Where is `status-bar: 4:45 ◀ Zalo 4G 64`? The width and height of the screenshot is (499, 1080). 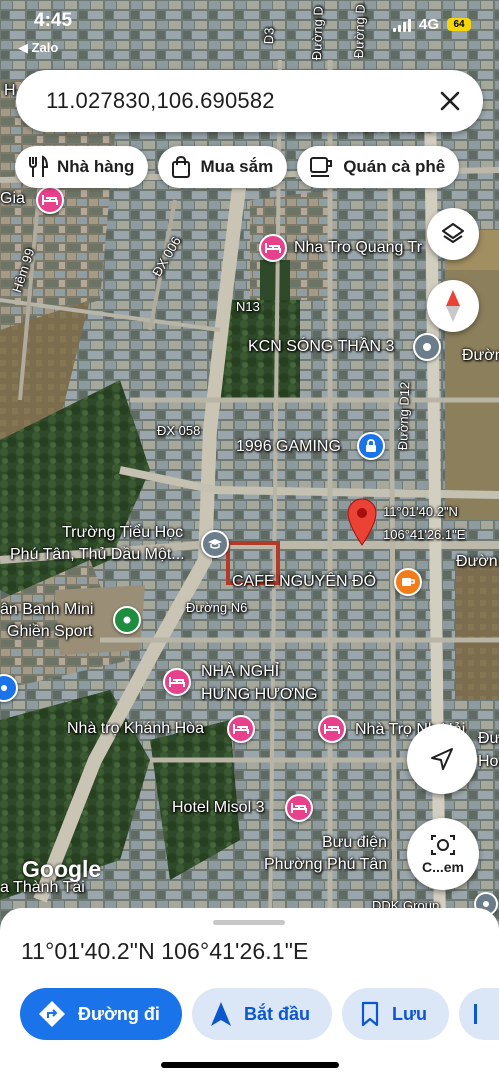 status-bar: 4:45 ◀ Zalo 4G 64 is located at coordinates (249, 30).